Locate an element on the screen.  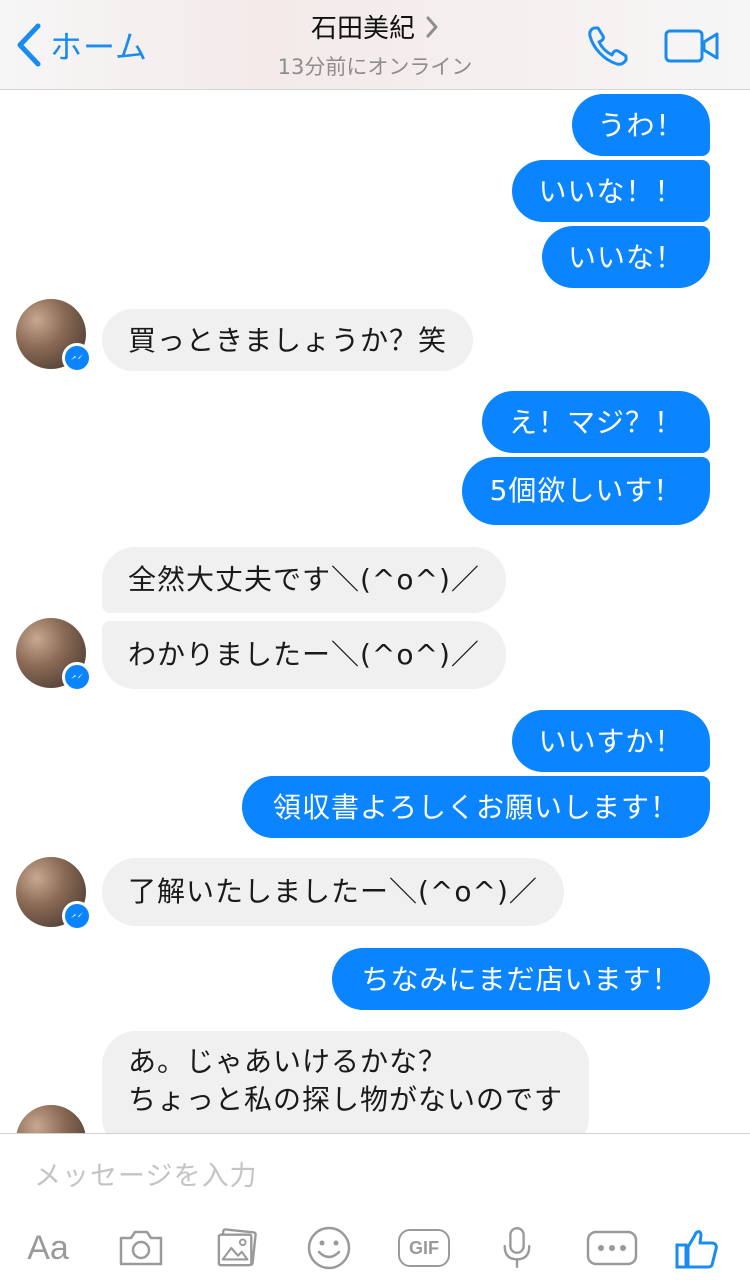
gif-icon: GIF is located at coordinates (424, 1248).